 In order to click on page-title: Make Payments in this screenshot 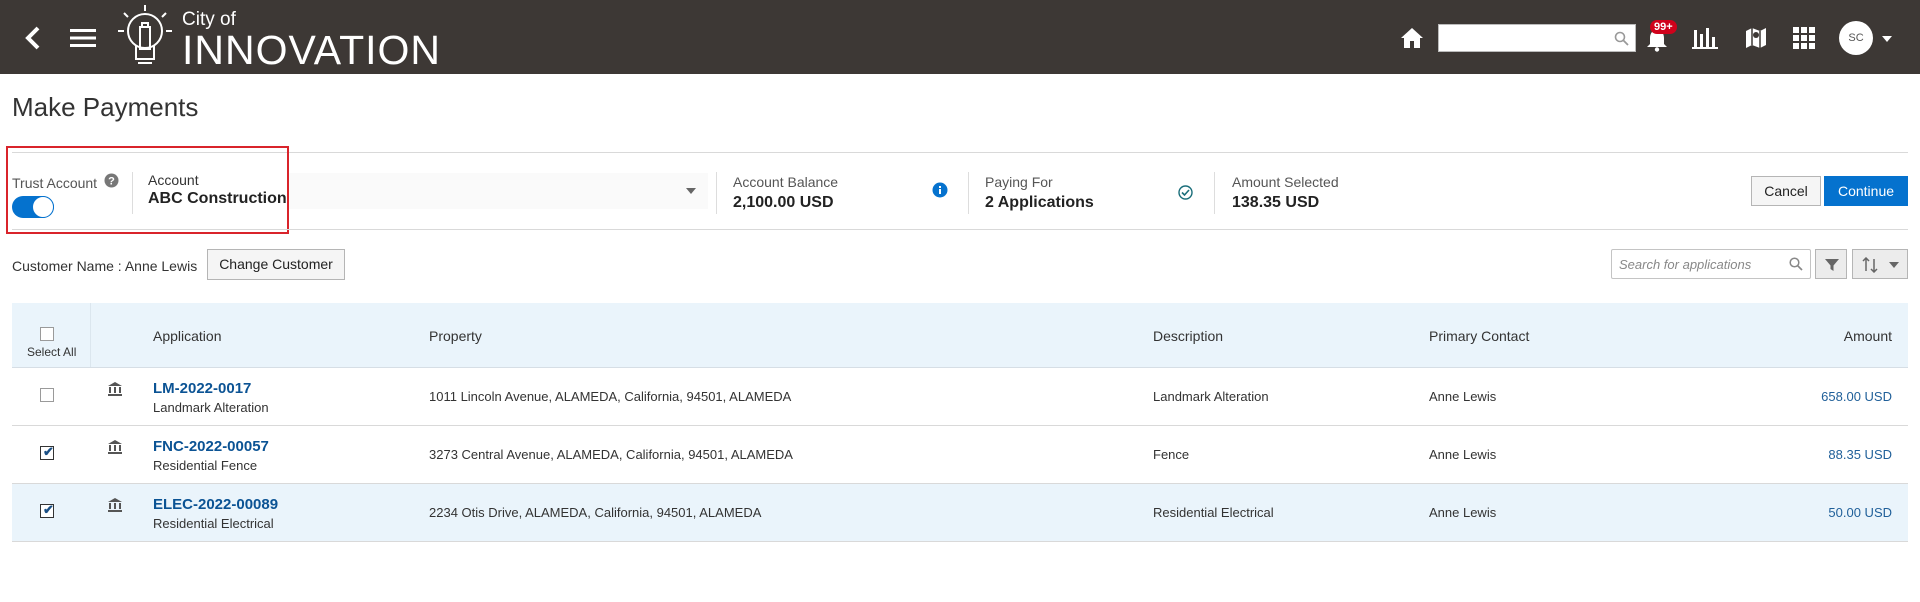, I will do `click(105, 107)`.